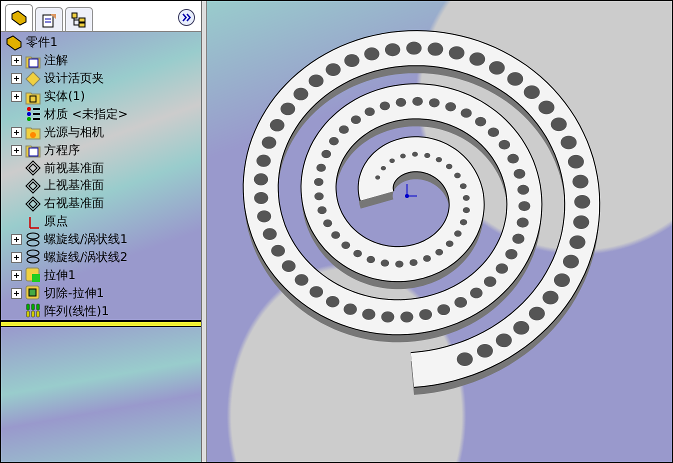  Describe the element at coordinates (101, 323) in the screenshot. I see `panel-splitter` at that location.